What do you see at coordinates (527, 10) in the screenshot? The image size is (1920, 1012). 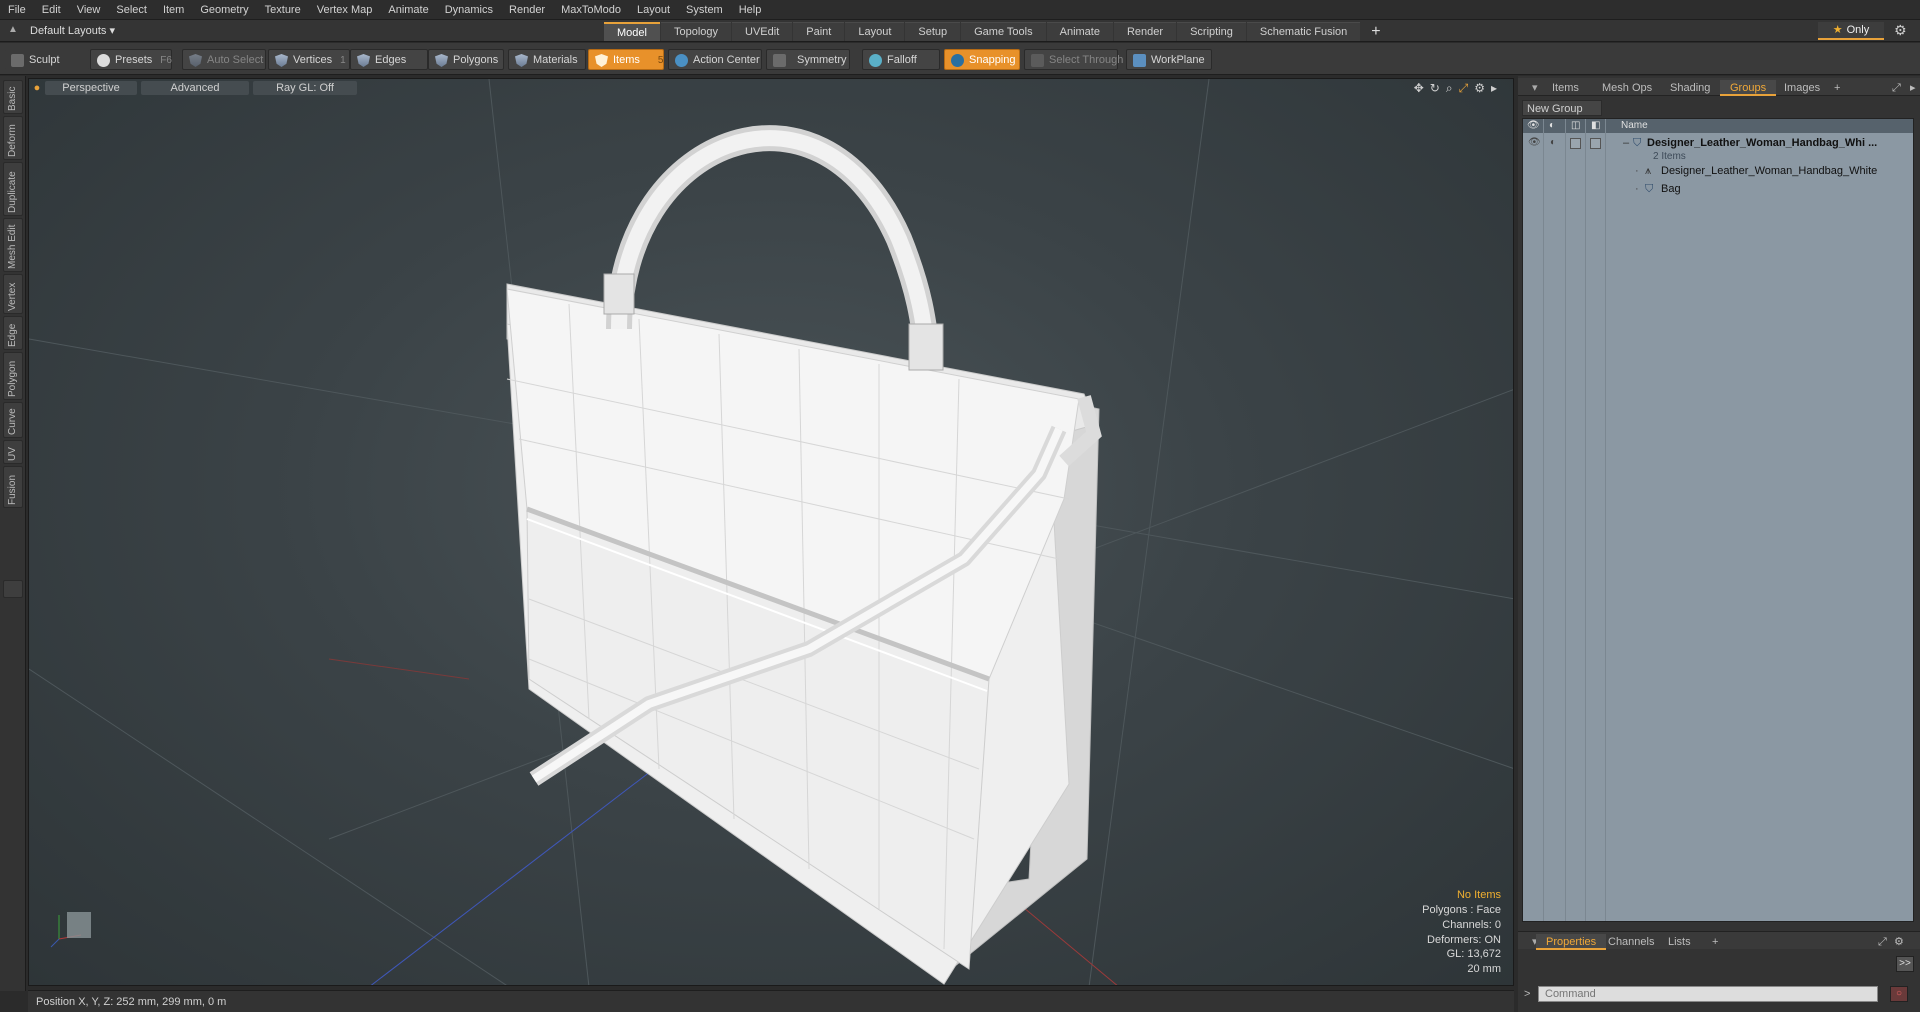 I see `menu-render: Render` at bounding box center [527, 10].